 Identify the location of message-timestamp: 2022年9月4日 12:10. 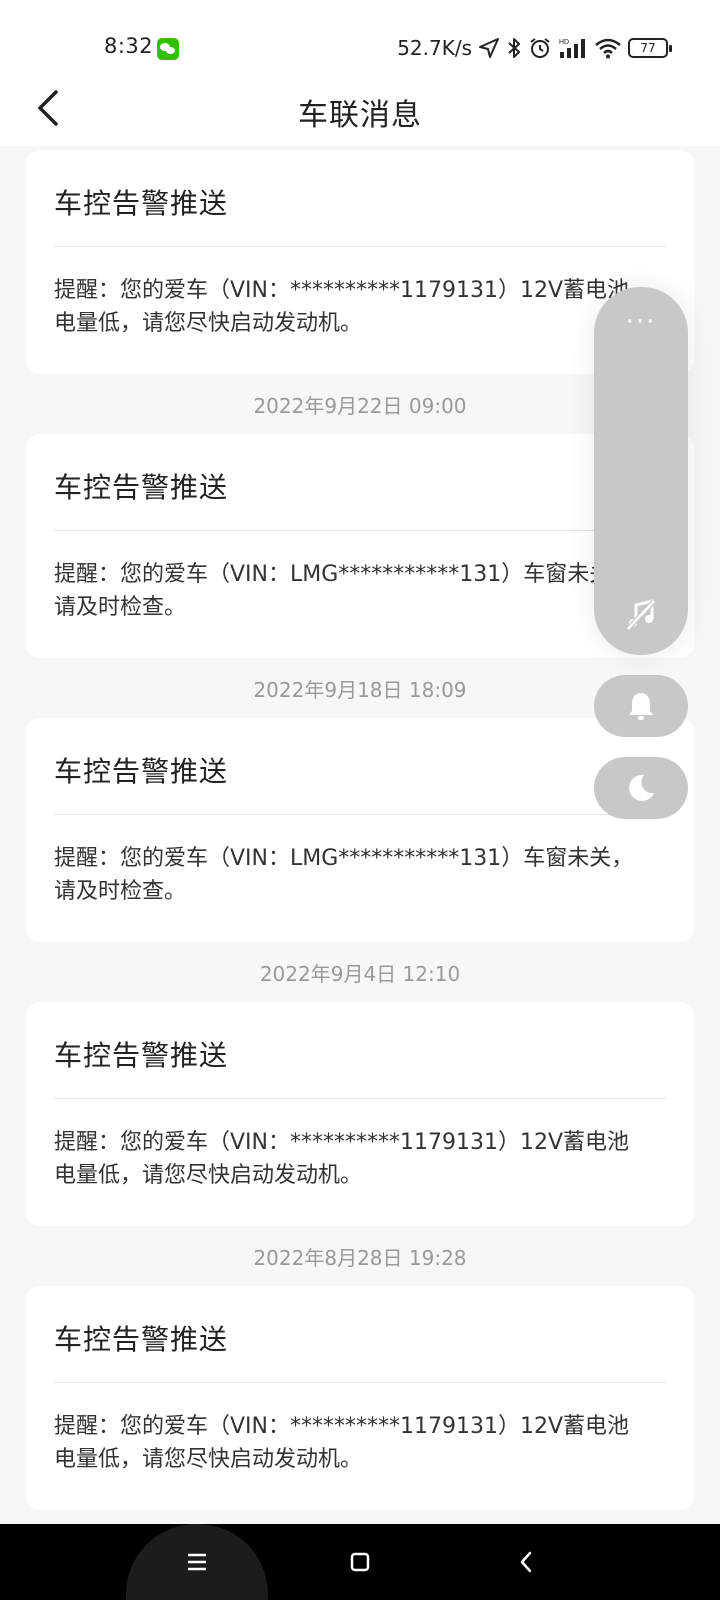
(360, 974).